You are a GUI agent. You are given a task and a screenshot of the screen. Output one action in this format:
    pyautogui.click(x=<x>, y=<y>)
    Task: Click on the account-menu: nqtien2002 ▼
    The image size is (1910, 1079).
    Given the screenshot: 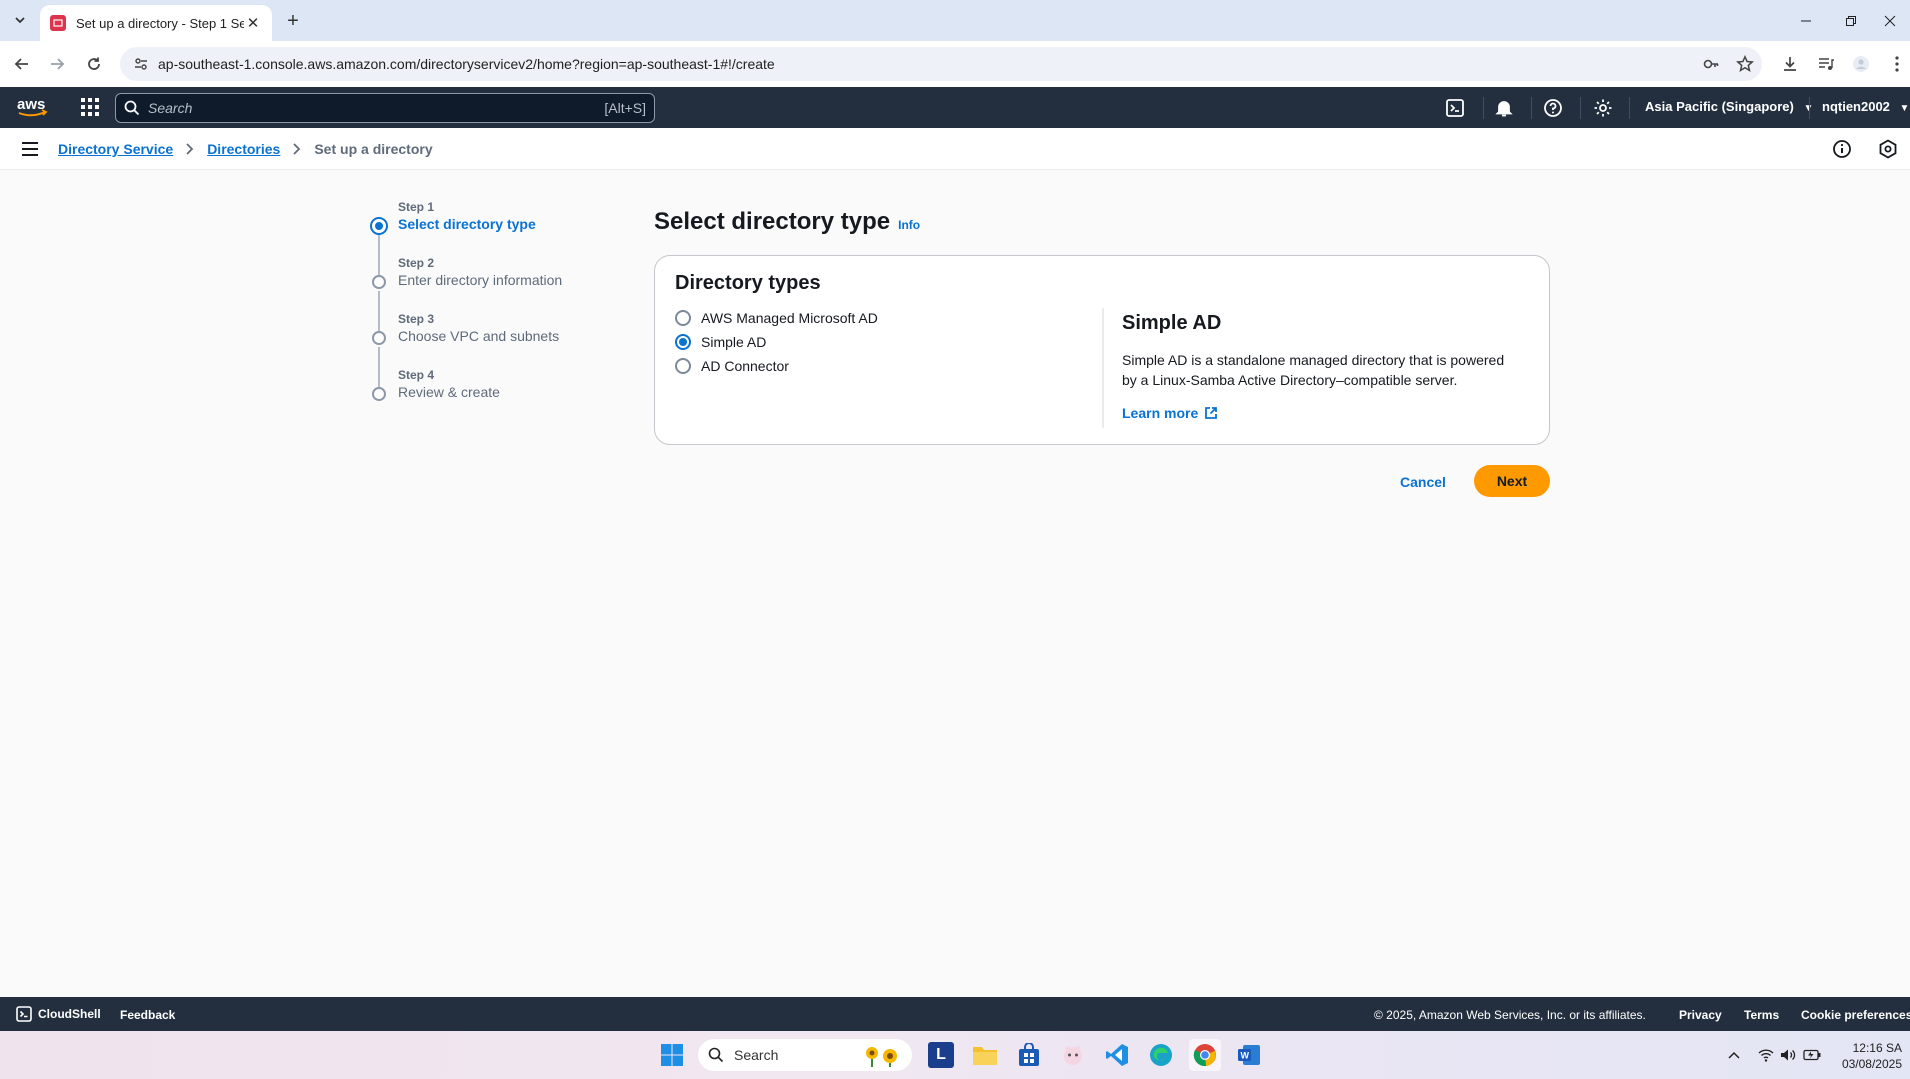 What is the action you would take?
    pyautogui.click(x=1865, y=106)
    